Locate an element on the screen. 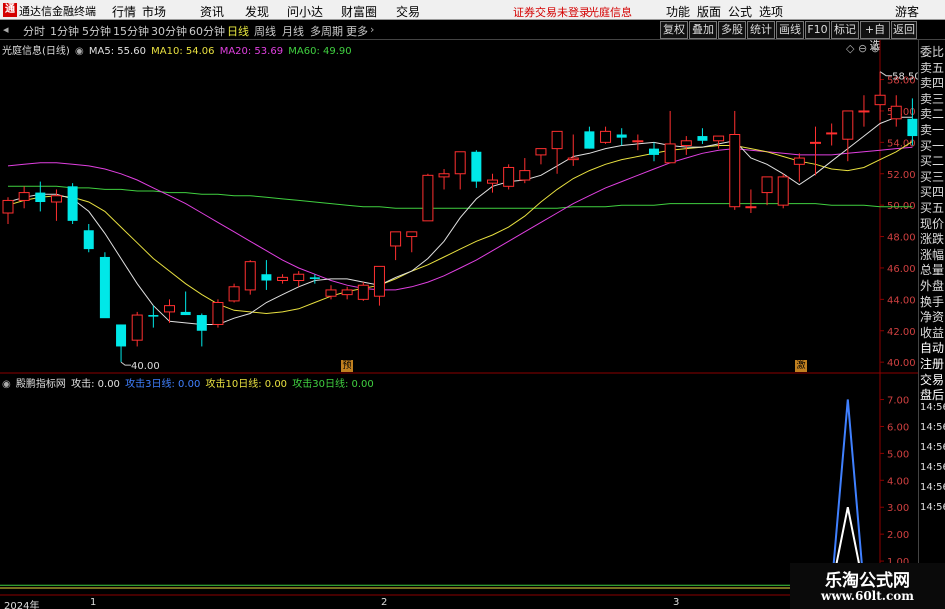 This screenshot has width=945, height=609. guest-button: 游客 is located at coordinates (907, 11).